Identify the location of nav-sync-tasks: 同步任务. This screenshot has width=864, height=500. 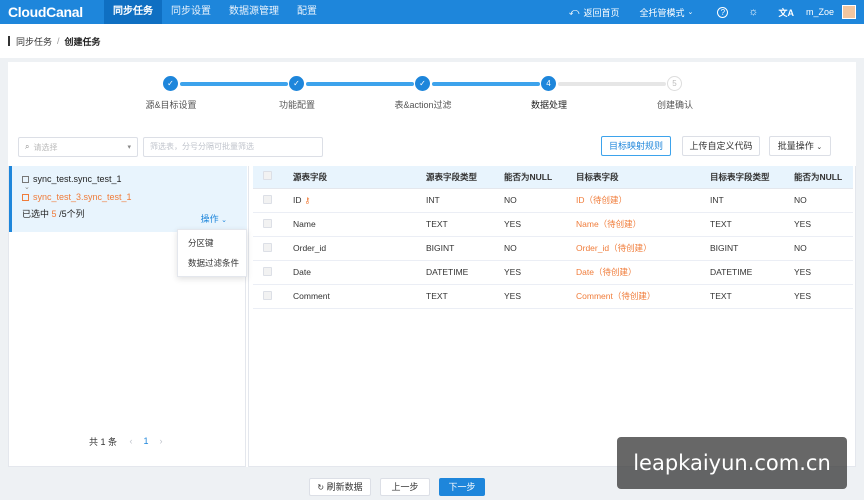
(133, 12).